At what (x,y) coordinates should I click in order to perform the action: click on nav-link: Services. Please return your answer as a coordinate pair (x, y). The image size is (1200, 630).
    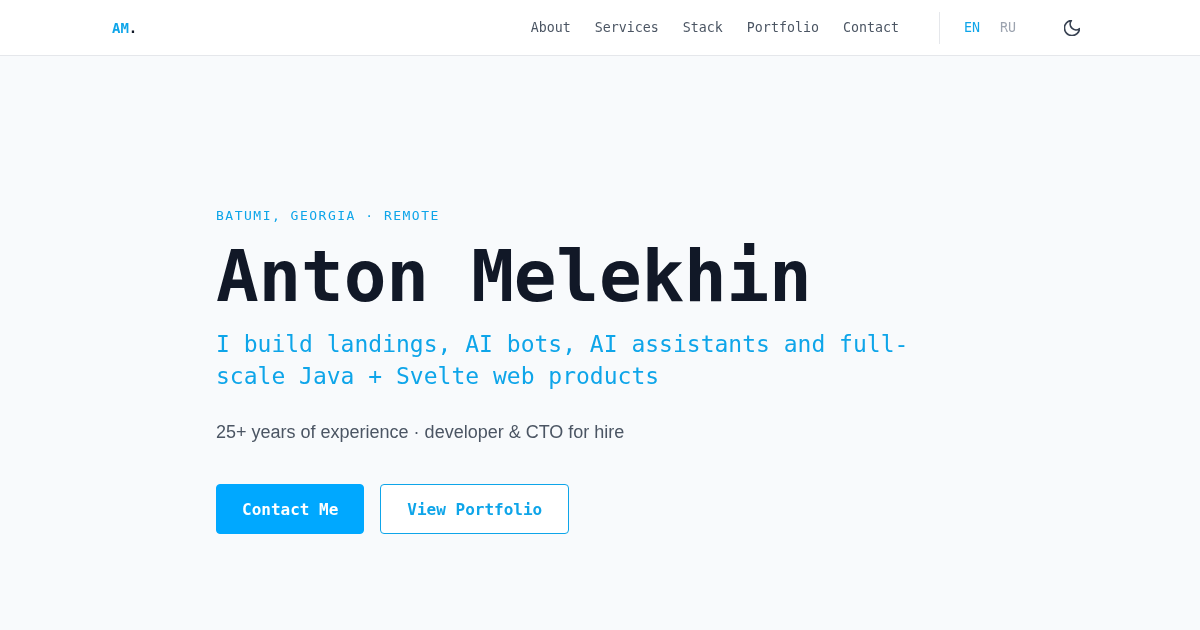
    Looking at the image, I should click on (626, 27).